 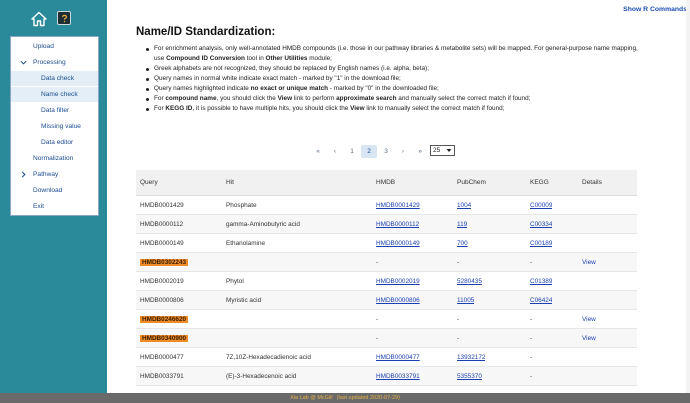 I want to click on pubchem-link-cell: -, so click(x=458, y=262).